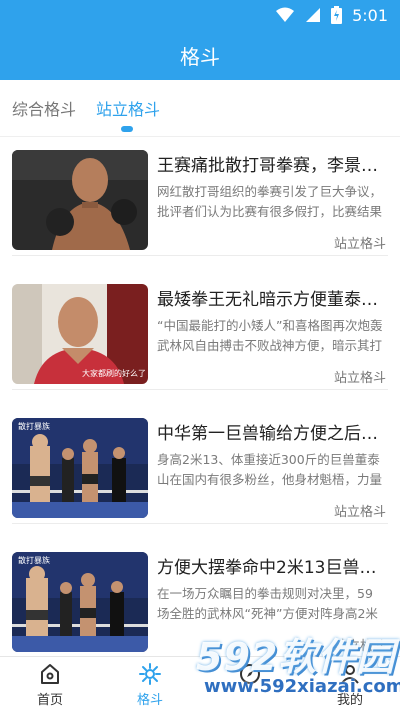 This screenshot has height=714, width=400. I want to click on app-bar: 格斗, so click(200, 55).